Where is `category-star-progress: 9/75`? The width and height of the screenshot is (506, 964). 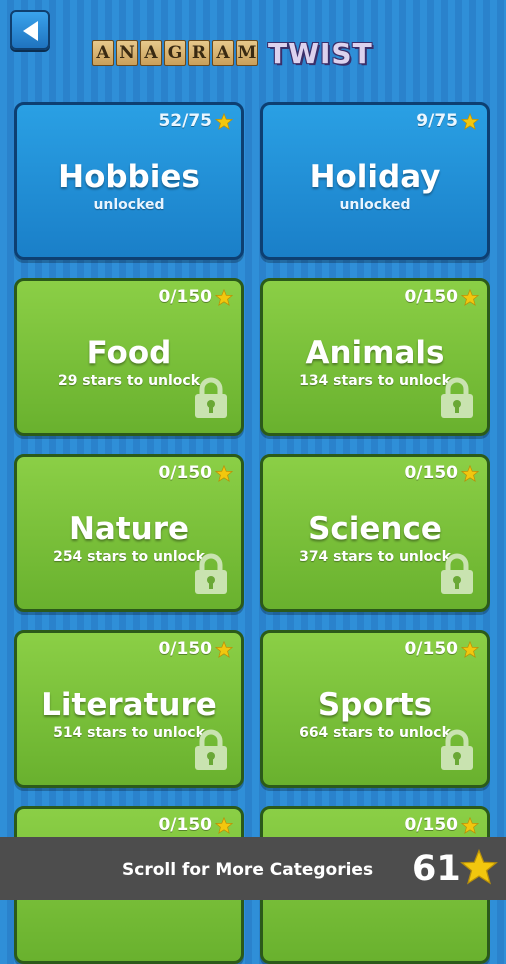 category-star-progress: 9/75 is located at coordinates (447, 121).